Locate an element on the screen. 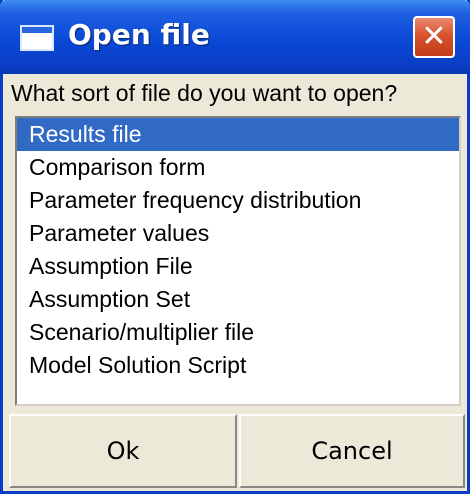 The height and width of the screenshot is (494, 470). list-item-assumption-set: Assumption Set is located at coordinates (238, 299).